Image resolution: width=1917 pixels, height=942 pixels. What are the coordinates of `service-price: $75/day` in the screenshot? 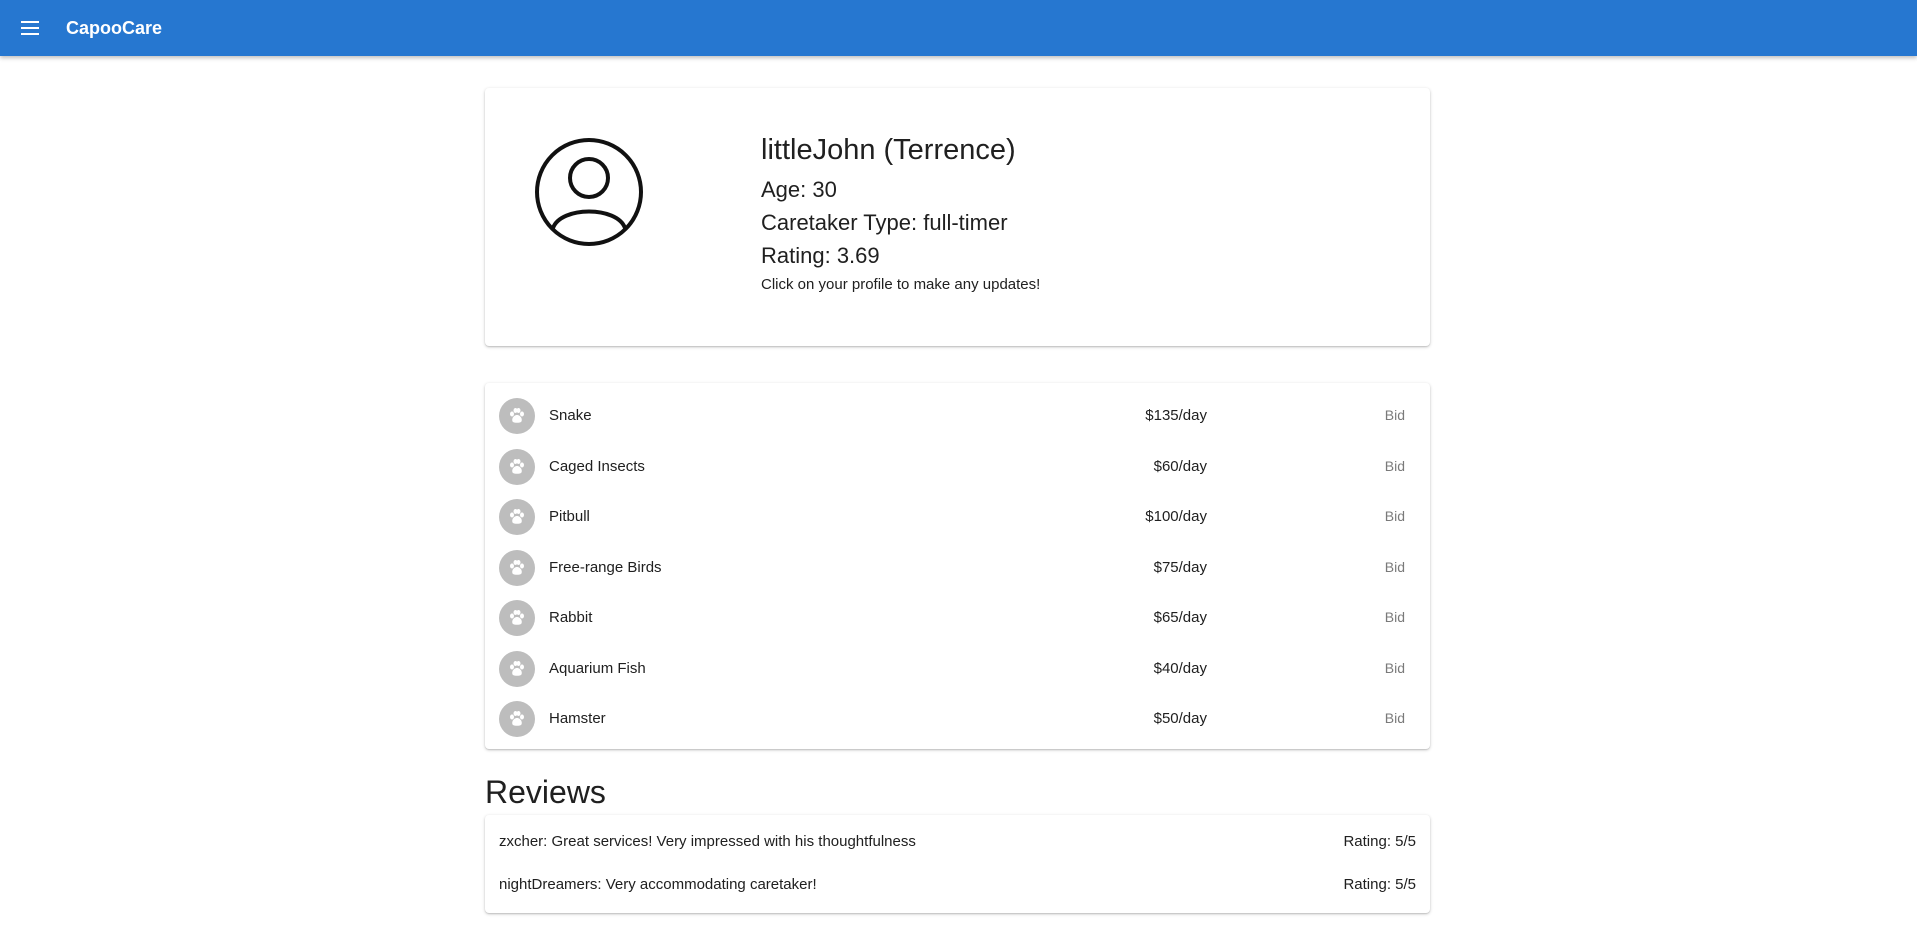 It's located at (1180, 567).